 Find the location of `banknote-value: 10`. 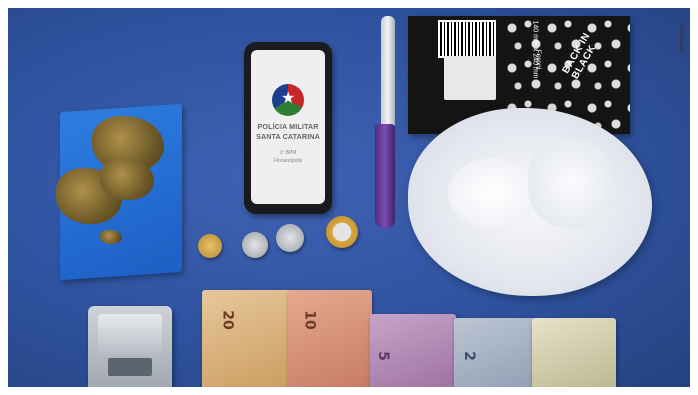

banknote-value: 10 is located at coordinates (309, 320).